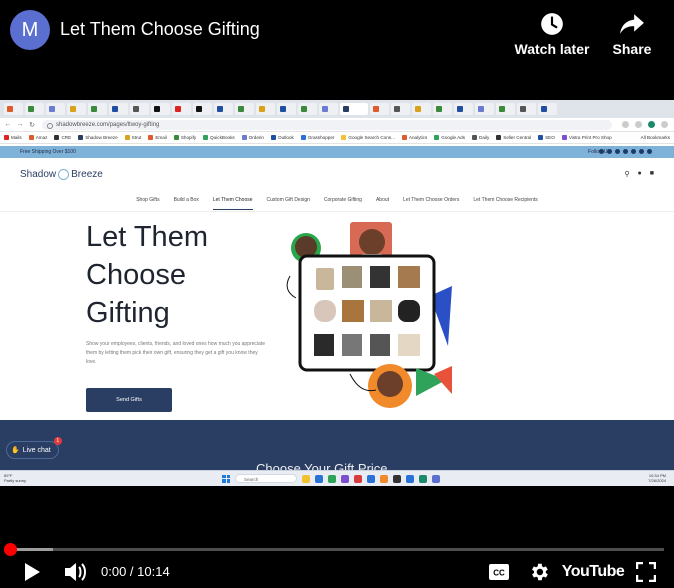  I want to click on bookmark-label: Orderin, so click(256, 137).